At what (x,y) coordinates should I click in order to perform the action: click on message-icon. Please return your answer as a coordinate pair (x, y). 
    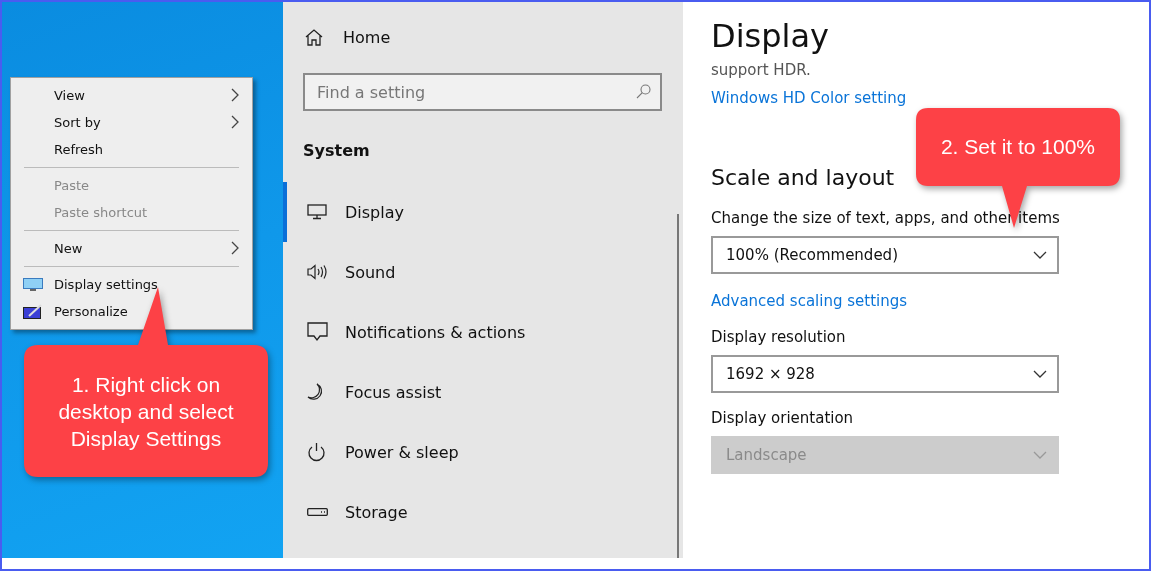
    Looking at the image, I should click on (317, 332).